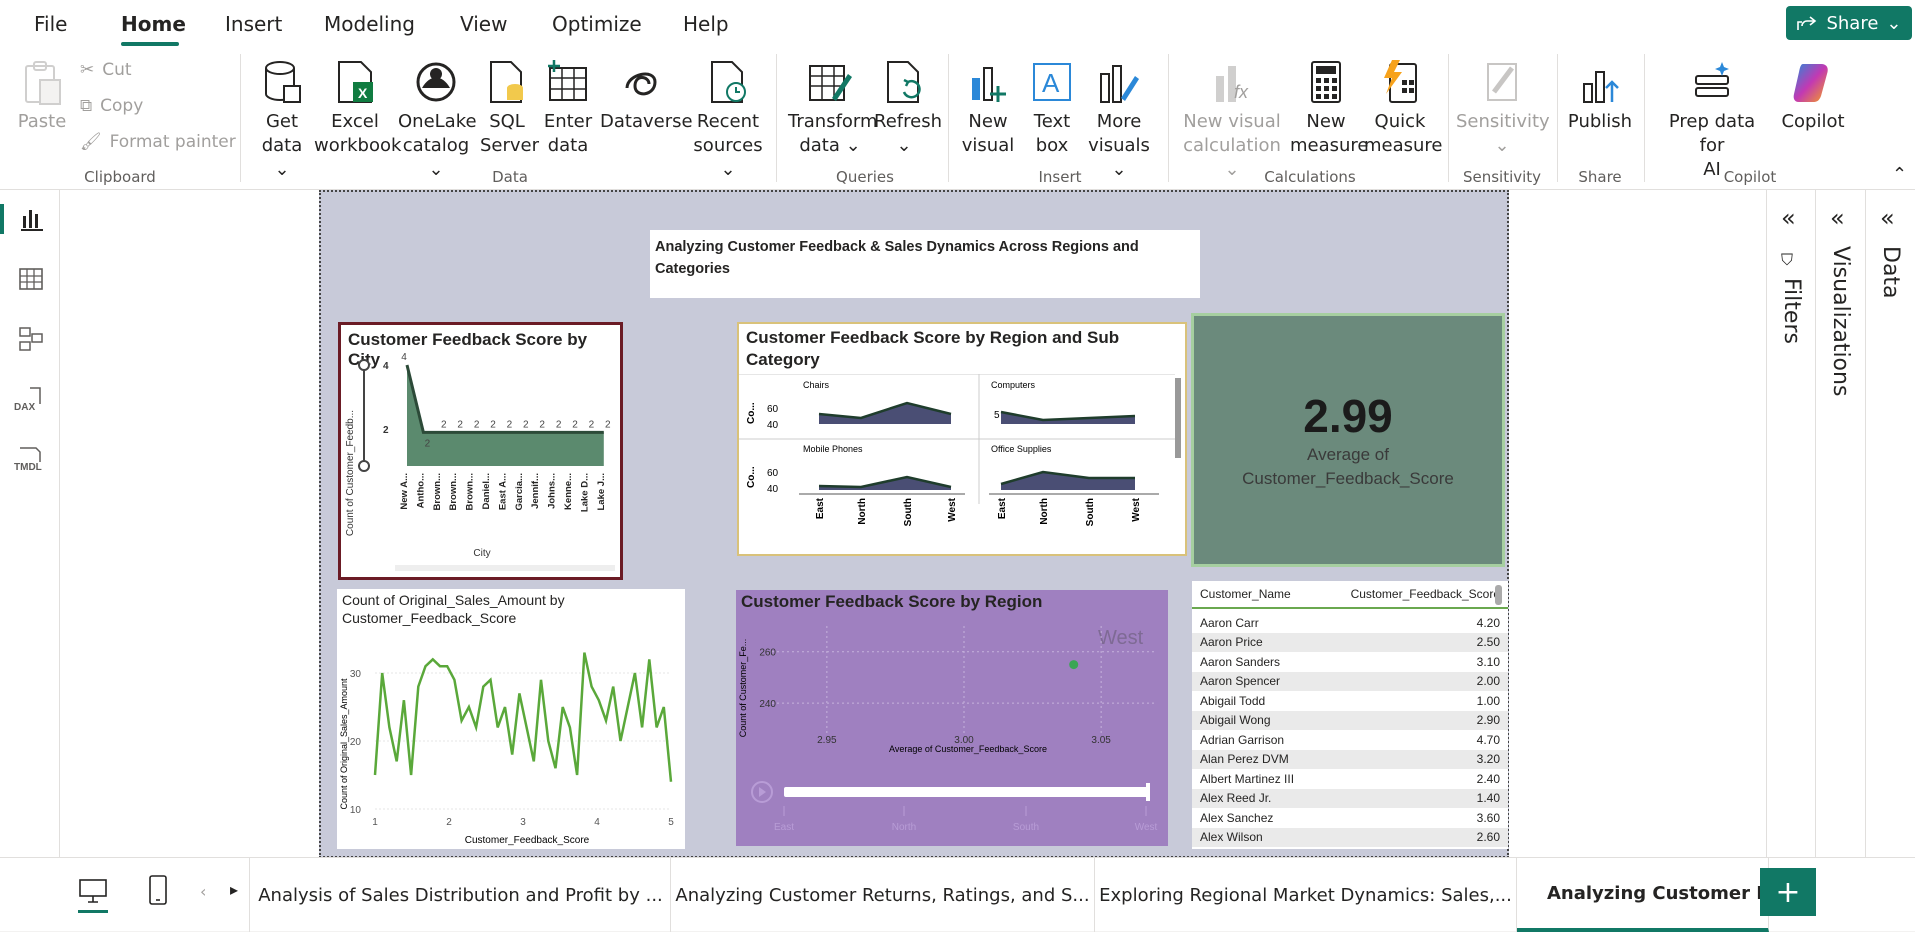 The height and width of the screenshot is (932, 1915). What do you see at coordinates (1119, 120) in the screenshot?
I see `more-visuals-button: More visuals ⌄` at bounding box center [1119, 120].